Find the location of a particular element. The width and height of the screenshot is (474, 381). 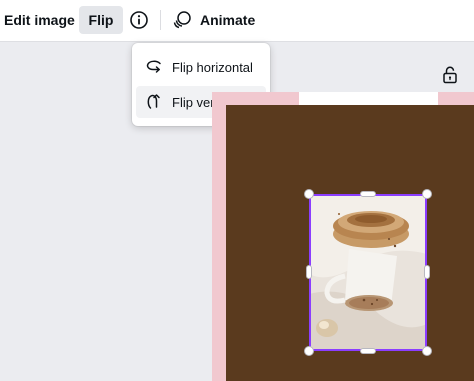

flip-horizontal-label: Flip horizontal is located at coordinates (212, 67).